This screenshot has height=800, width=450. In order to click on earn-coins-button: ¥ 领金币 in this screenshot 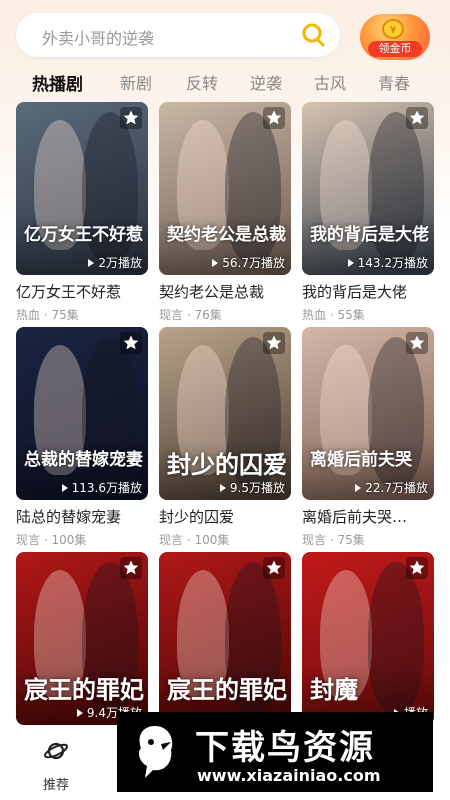, I will do `click(395, 37)`.